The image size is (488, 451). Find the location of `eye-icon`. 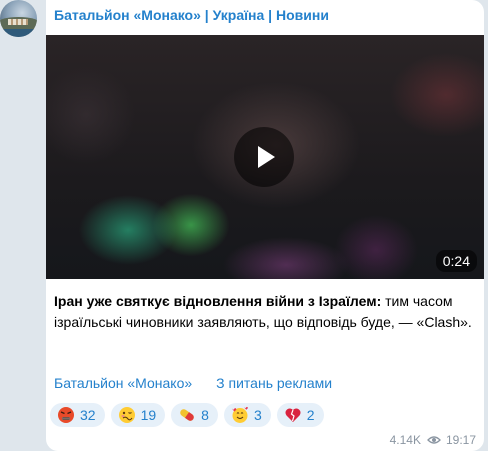

eye-icon is located at coordinates (434, 440).